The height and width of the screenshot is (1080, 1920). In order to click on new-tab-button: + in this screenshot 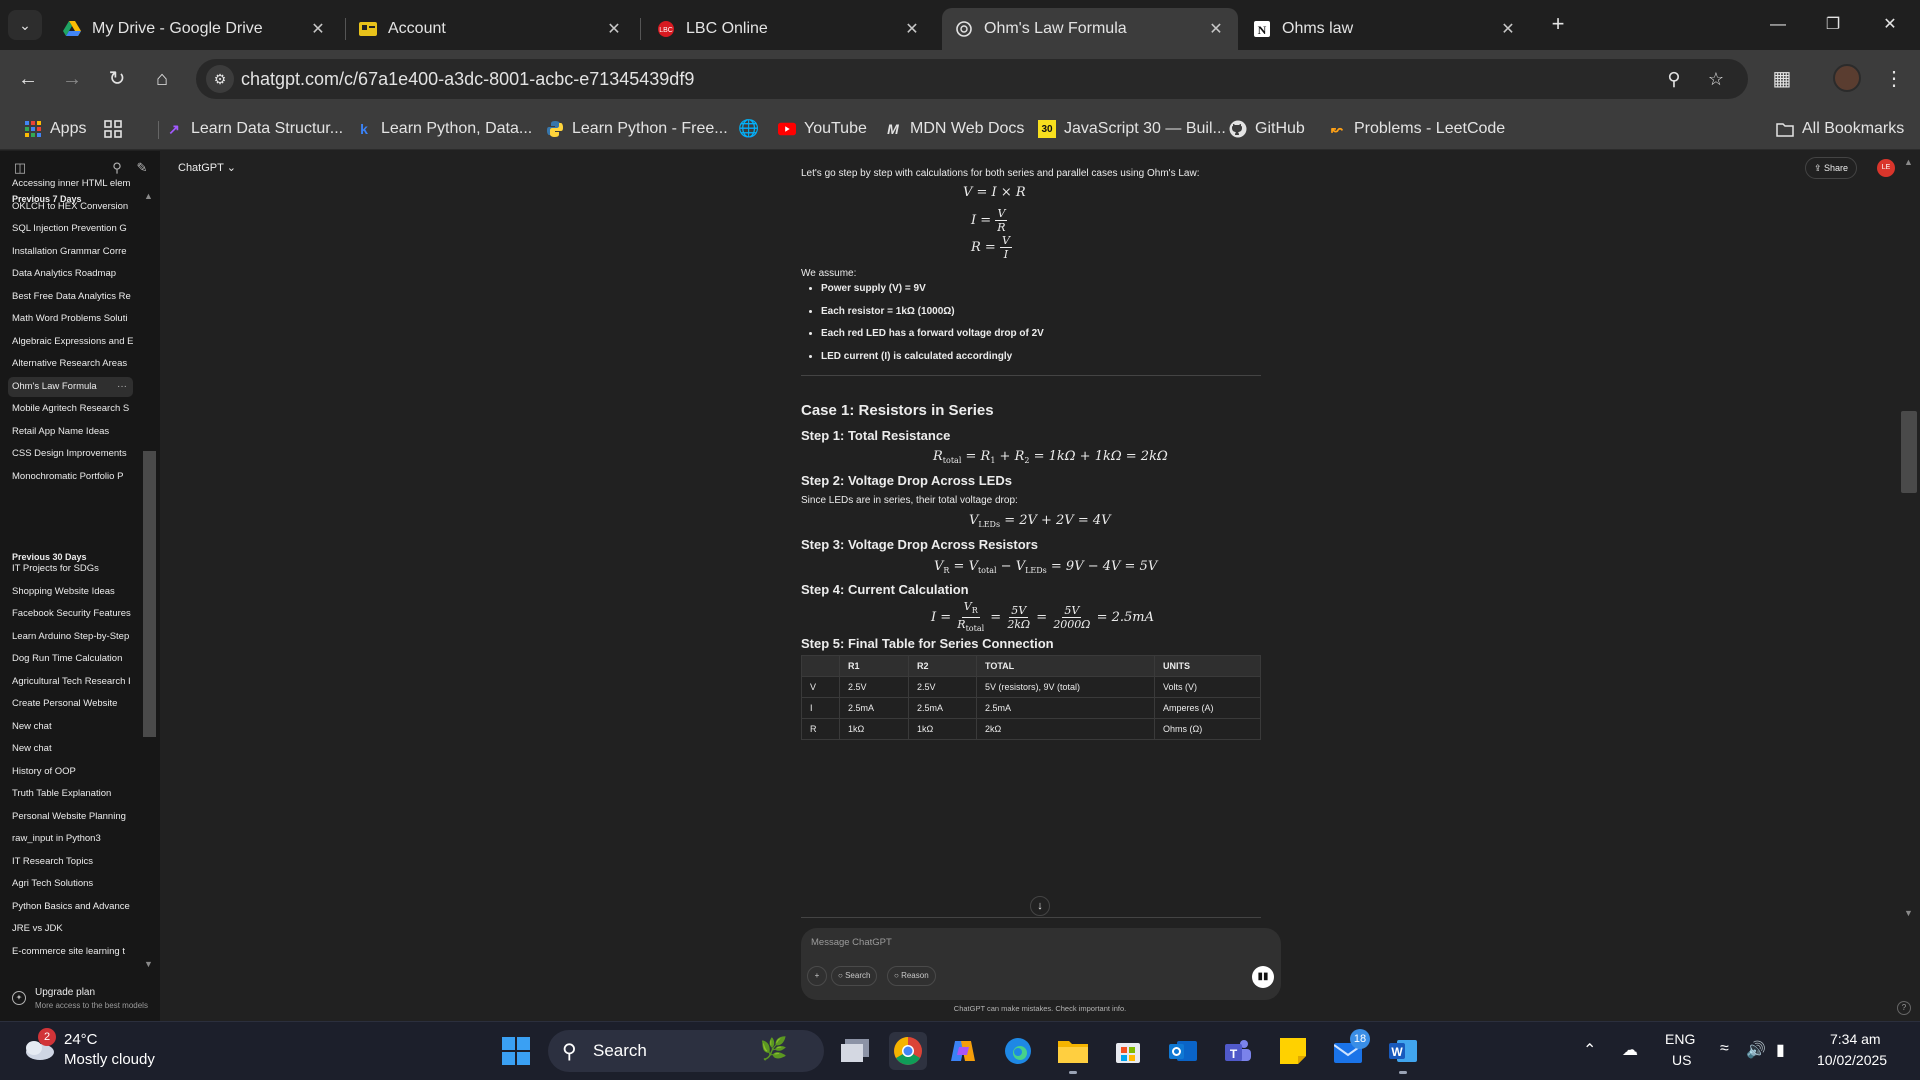, I will do `click(1558, 25)`.